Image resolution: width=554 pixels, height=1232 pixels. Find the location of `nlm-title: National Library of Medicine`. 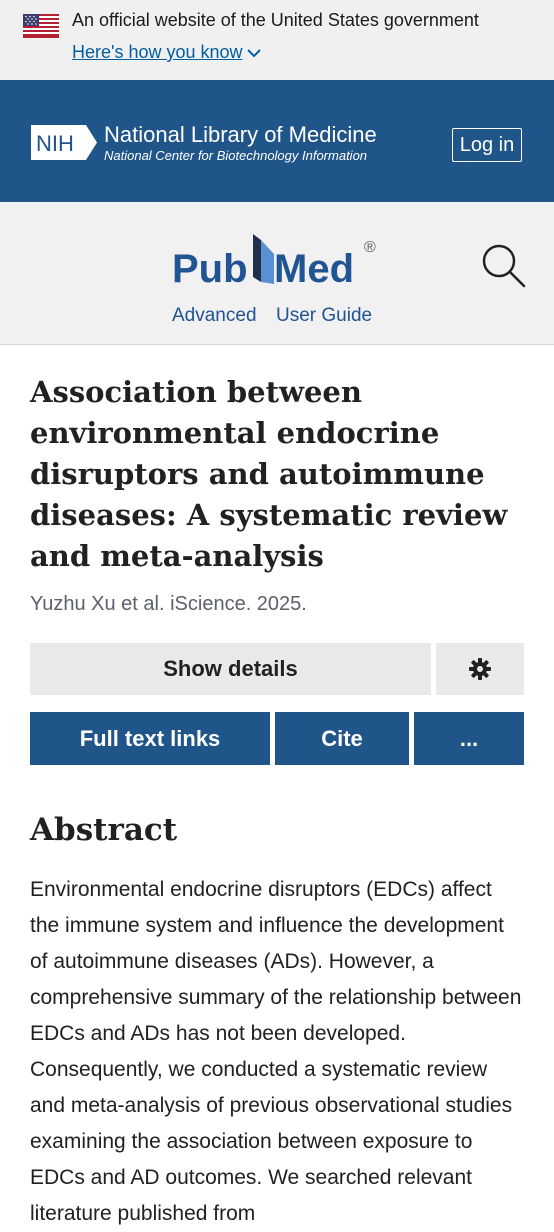

nlm-title: National Library of Medicine is located at coordinates (240, 135).